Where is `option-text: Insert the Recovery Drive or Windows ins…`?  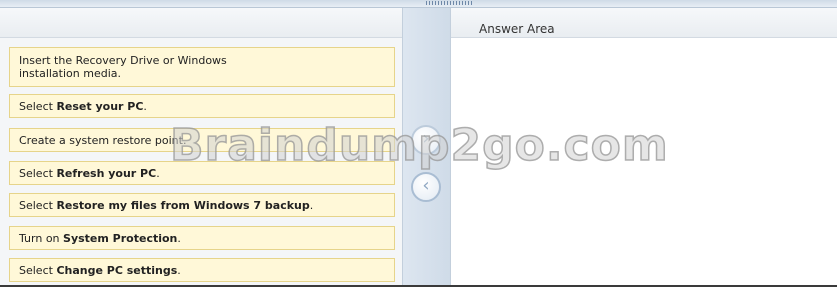
option-text: Insert the Recovery Drive or Windows ins… is located at coordinates (123, 67).